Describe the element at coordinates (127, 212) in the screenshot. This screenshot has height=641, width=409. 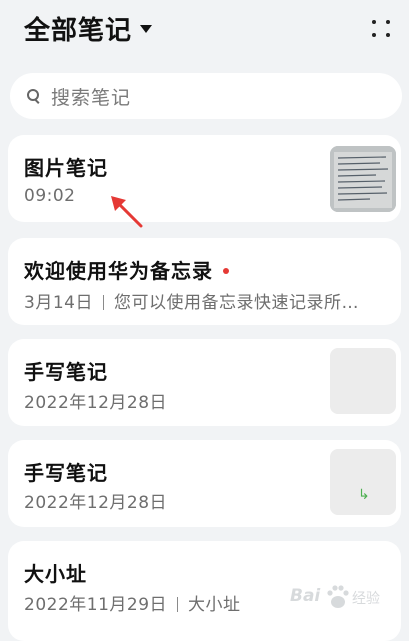
I see `red-arrow-icon` at that location.